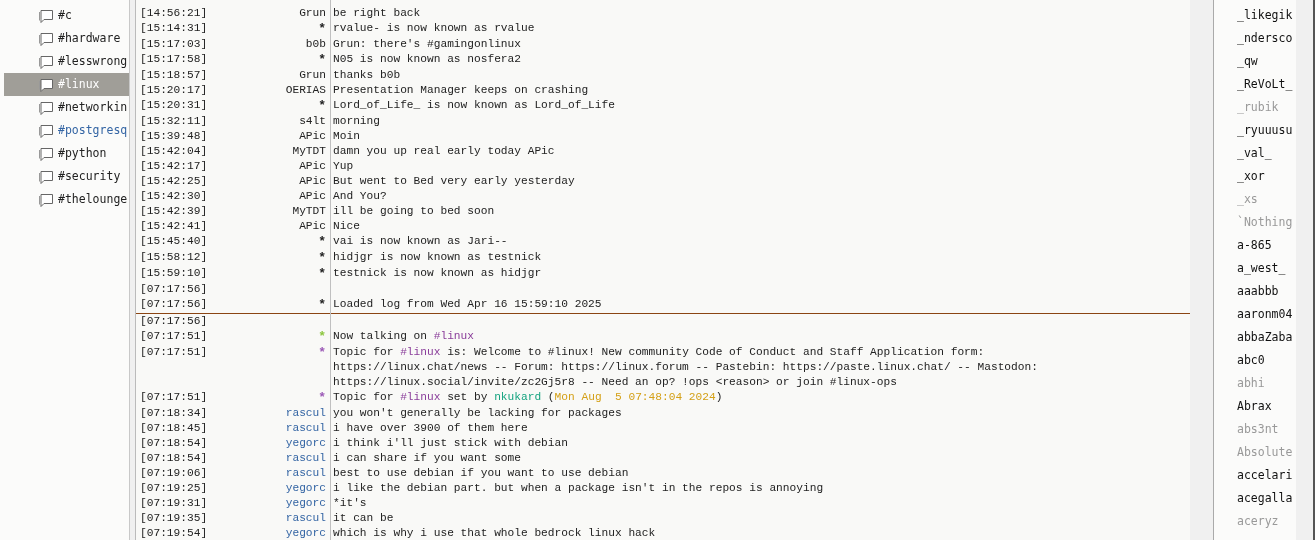 The image size is (1315, 540). Describe the element at coordinates (173, 273) in the screenshot. I see `timestamp: [15:59:10]` at that location.